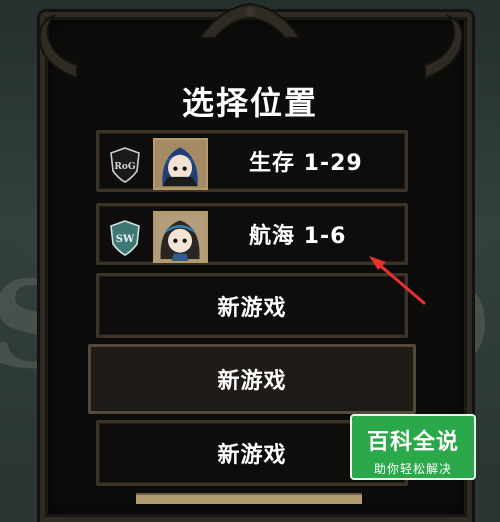 Image resolution: width=500 pixels, height=522 pixels. What do you see at coordinates (444, 46) in the screenshot?
I see `frame-vine-ornament-right` at bounding box center [444, 46].